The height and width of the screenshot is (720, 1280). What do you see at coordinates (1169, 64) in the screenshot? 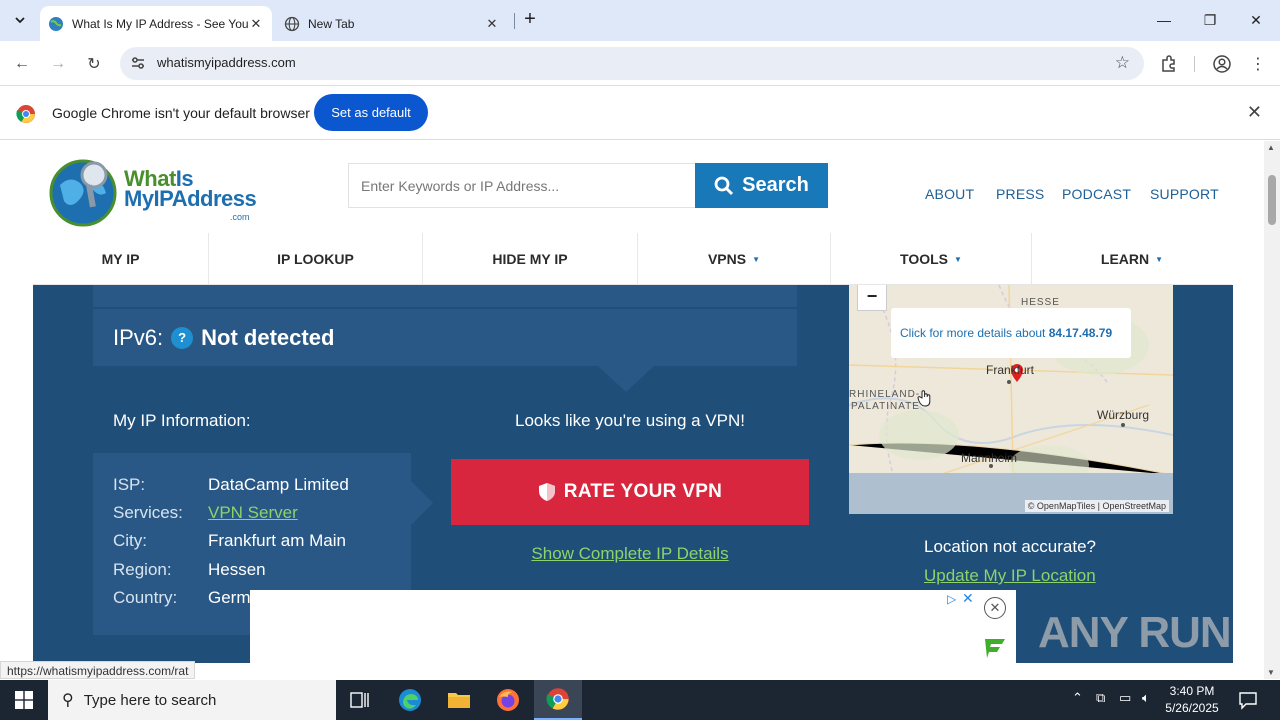
I see `extensions-button` at bounding box center [1169, 64].